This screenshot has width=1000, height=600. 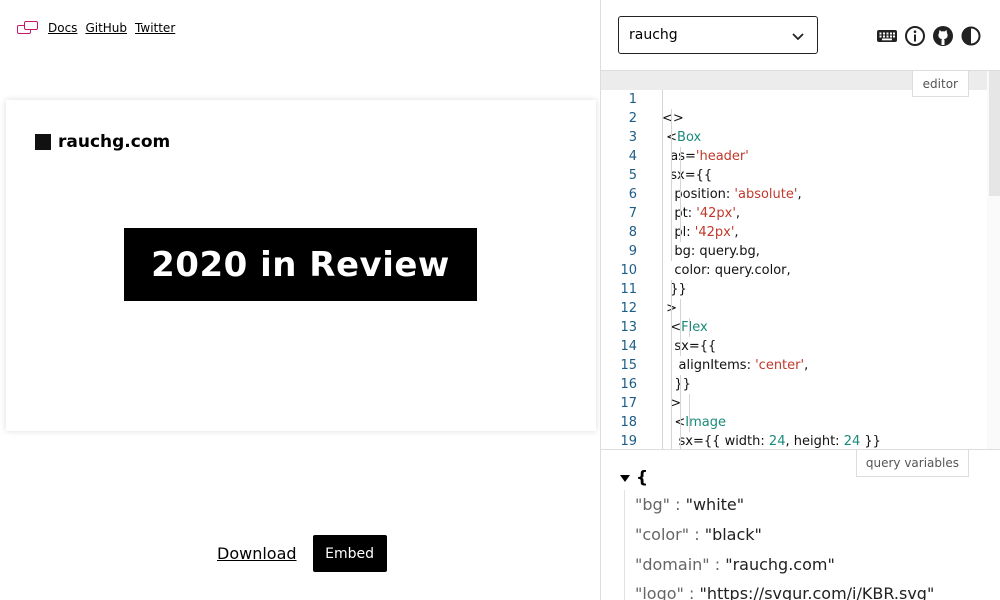 I want to click on editor-label: editor, so click(x=940, y=84).